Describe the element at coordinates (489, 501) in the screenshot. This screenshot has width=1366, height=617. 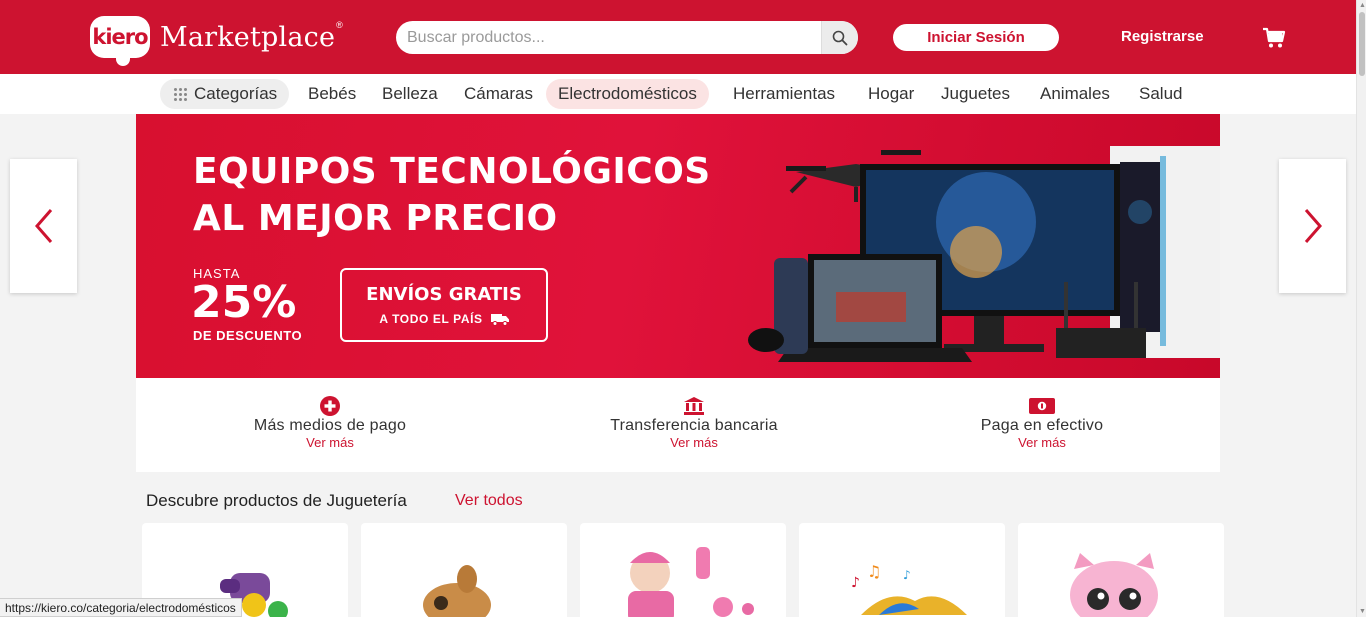
I see `see-all-link: Ver todos` at that location.